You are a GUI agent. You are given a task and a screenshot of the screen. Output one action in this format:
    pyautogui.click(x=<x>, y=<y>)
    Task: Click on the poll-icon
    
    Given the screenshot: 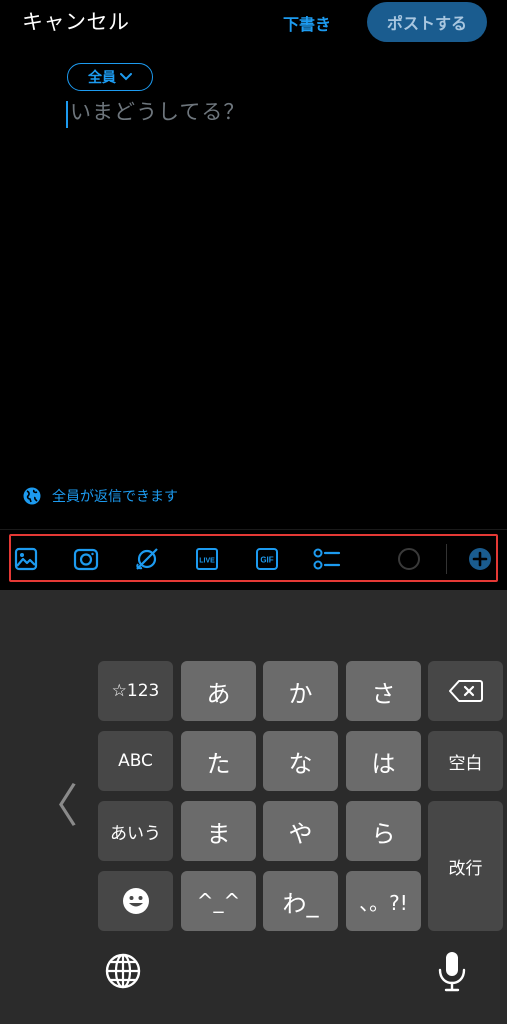 What is the action you would take?
    pyautogui.click(x=327, y=559)
    